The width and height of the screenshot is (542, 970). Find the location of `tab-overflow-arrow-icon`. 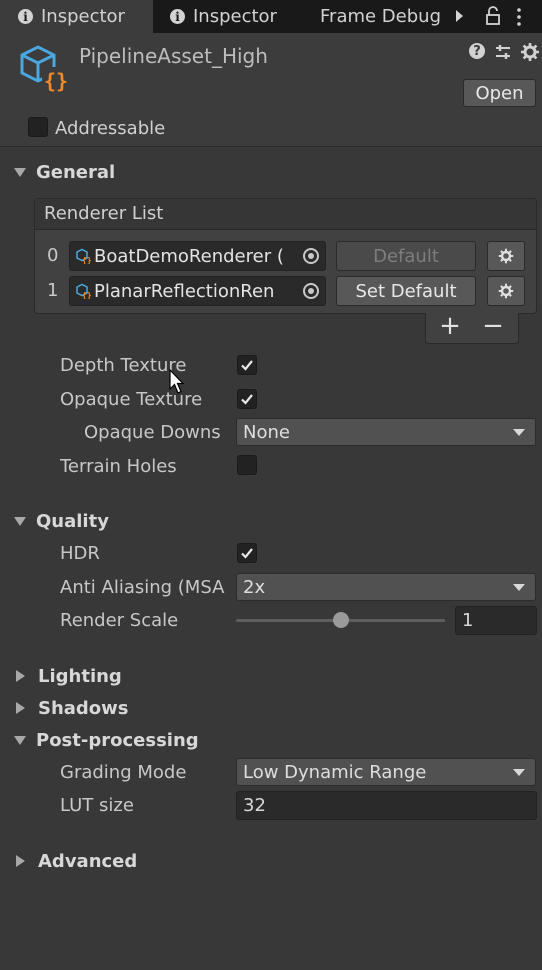

tab-overflow-arrow-icon is located at coordinates (459, 16).